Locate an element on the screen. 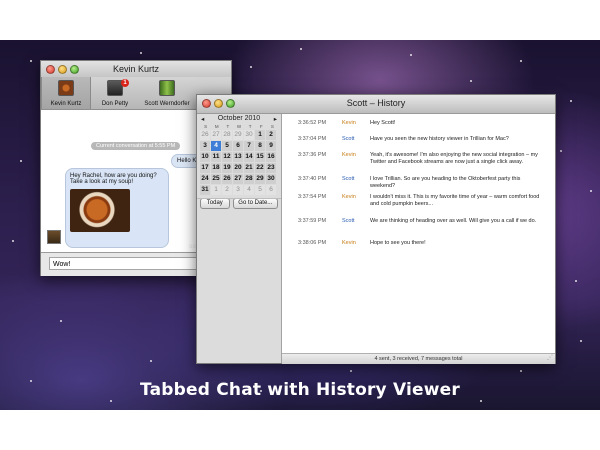  avatar-bottle-icon is located at coordinates (167, 88).